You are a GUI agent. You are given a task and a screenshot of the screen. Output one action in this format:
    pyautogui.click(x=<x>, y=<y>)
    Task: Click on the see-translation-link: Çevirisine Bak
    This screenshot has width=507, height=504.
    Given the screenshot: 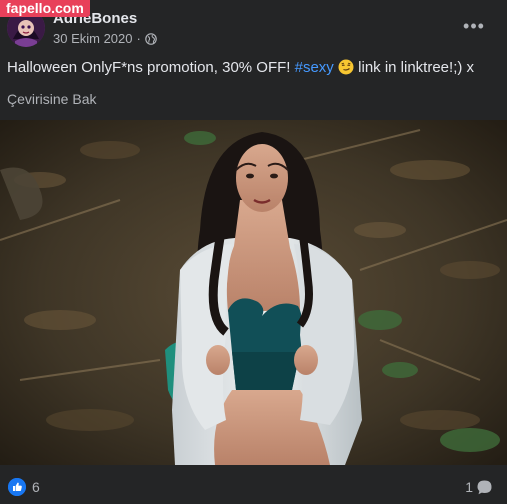 What is the action you would take?
    pyautogui.click(x=51, y=99)
    